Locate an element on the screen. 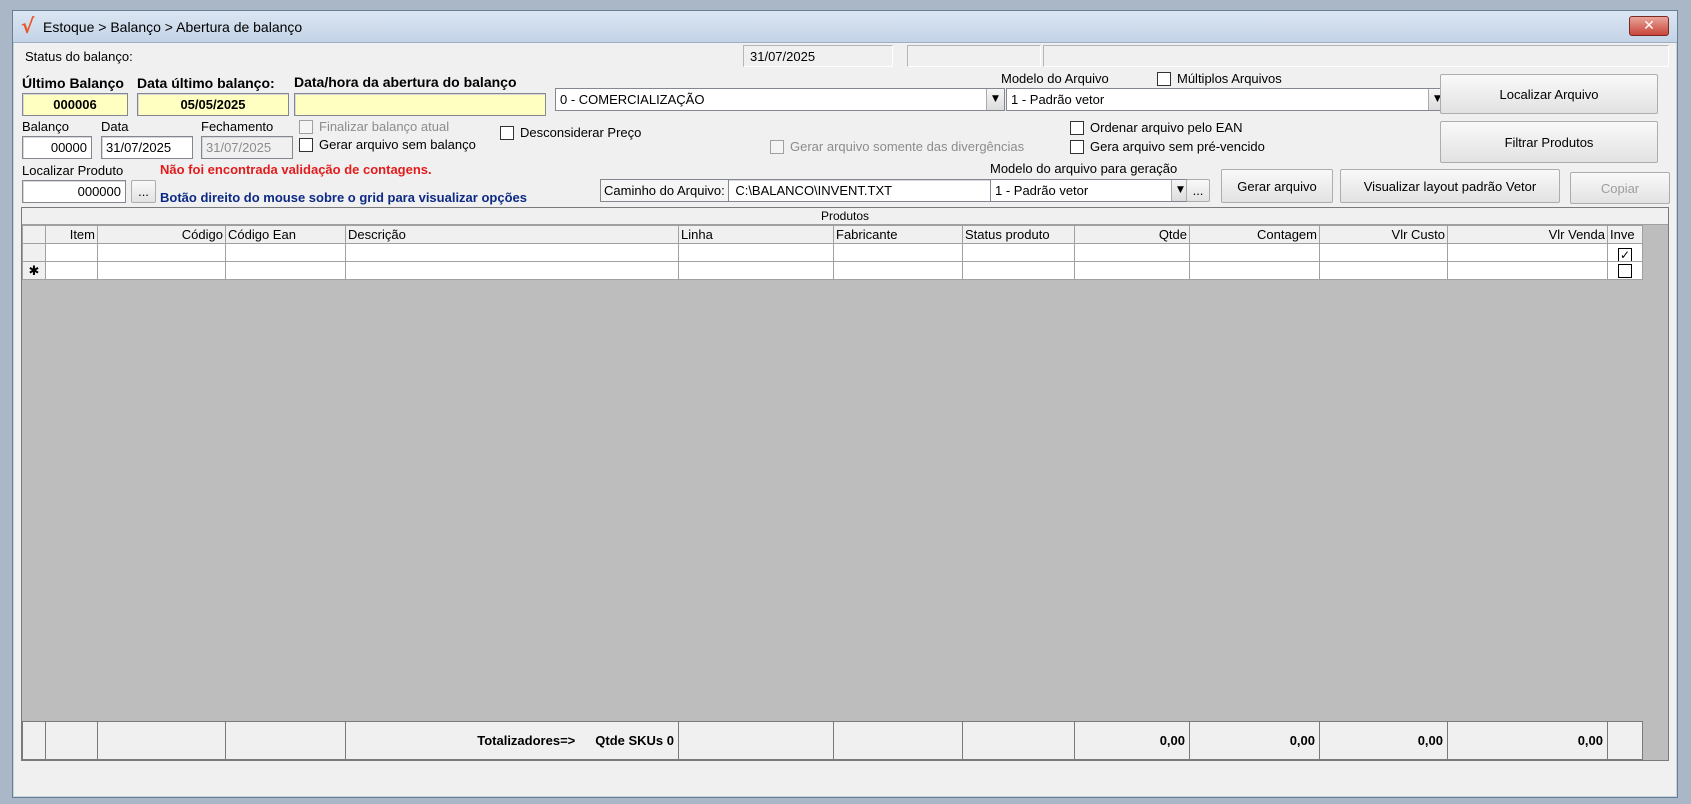 The image size is (1691, 804). divergencias-checkbox: Gerar arquivo somente das divergências is located at coordinates (897, 146).